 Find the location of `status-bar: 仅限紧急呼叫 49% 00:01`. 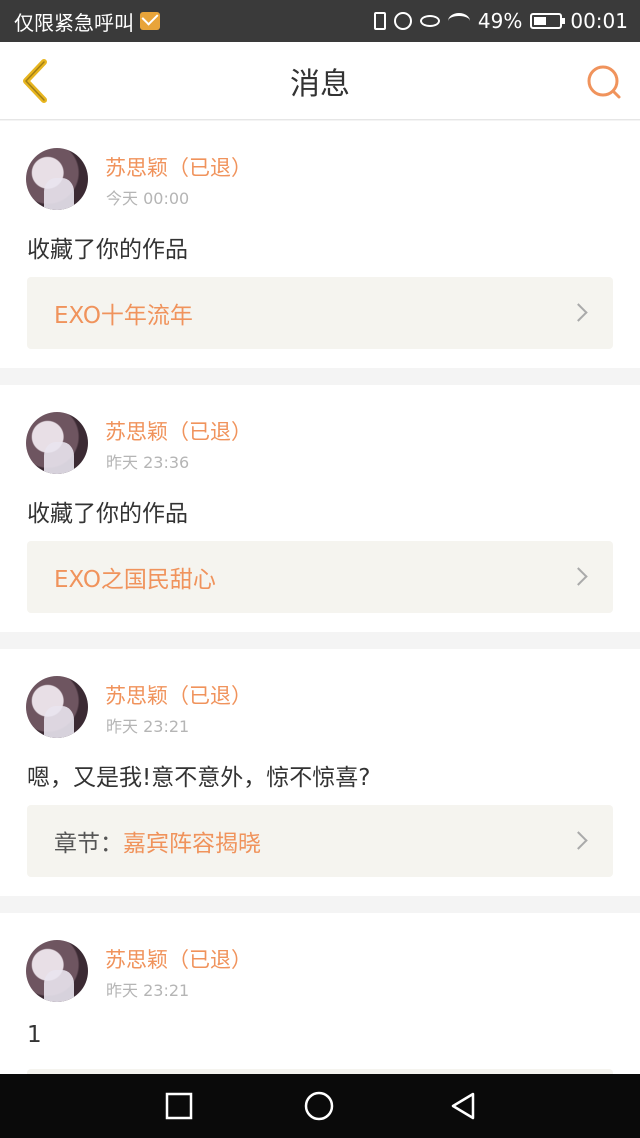

status-bar: 仅限紧急呼叫 49% 00:01 is located at coordinates (320, 21).